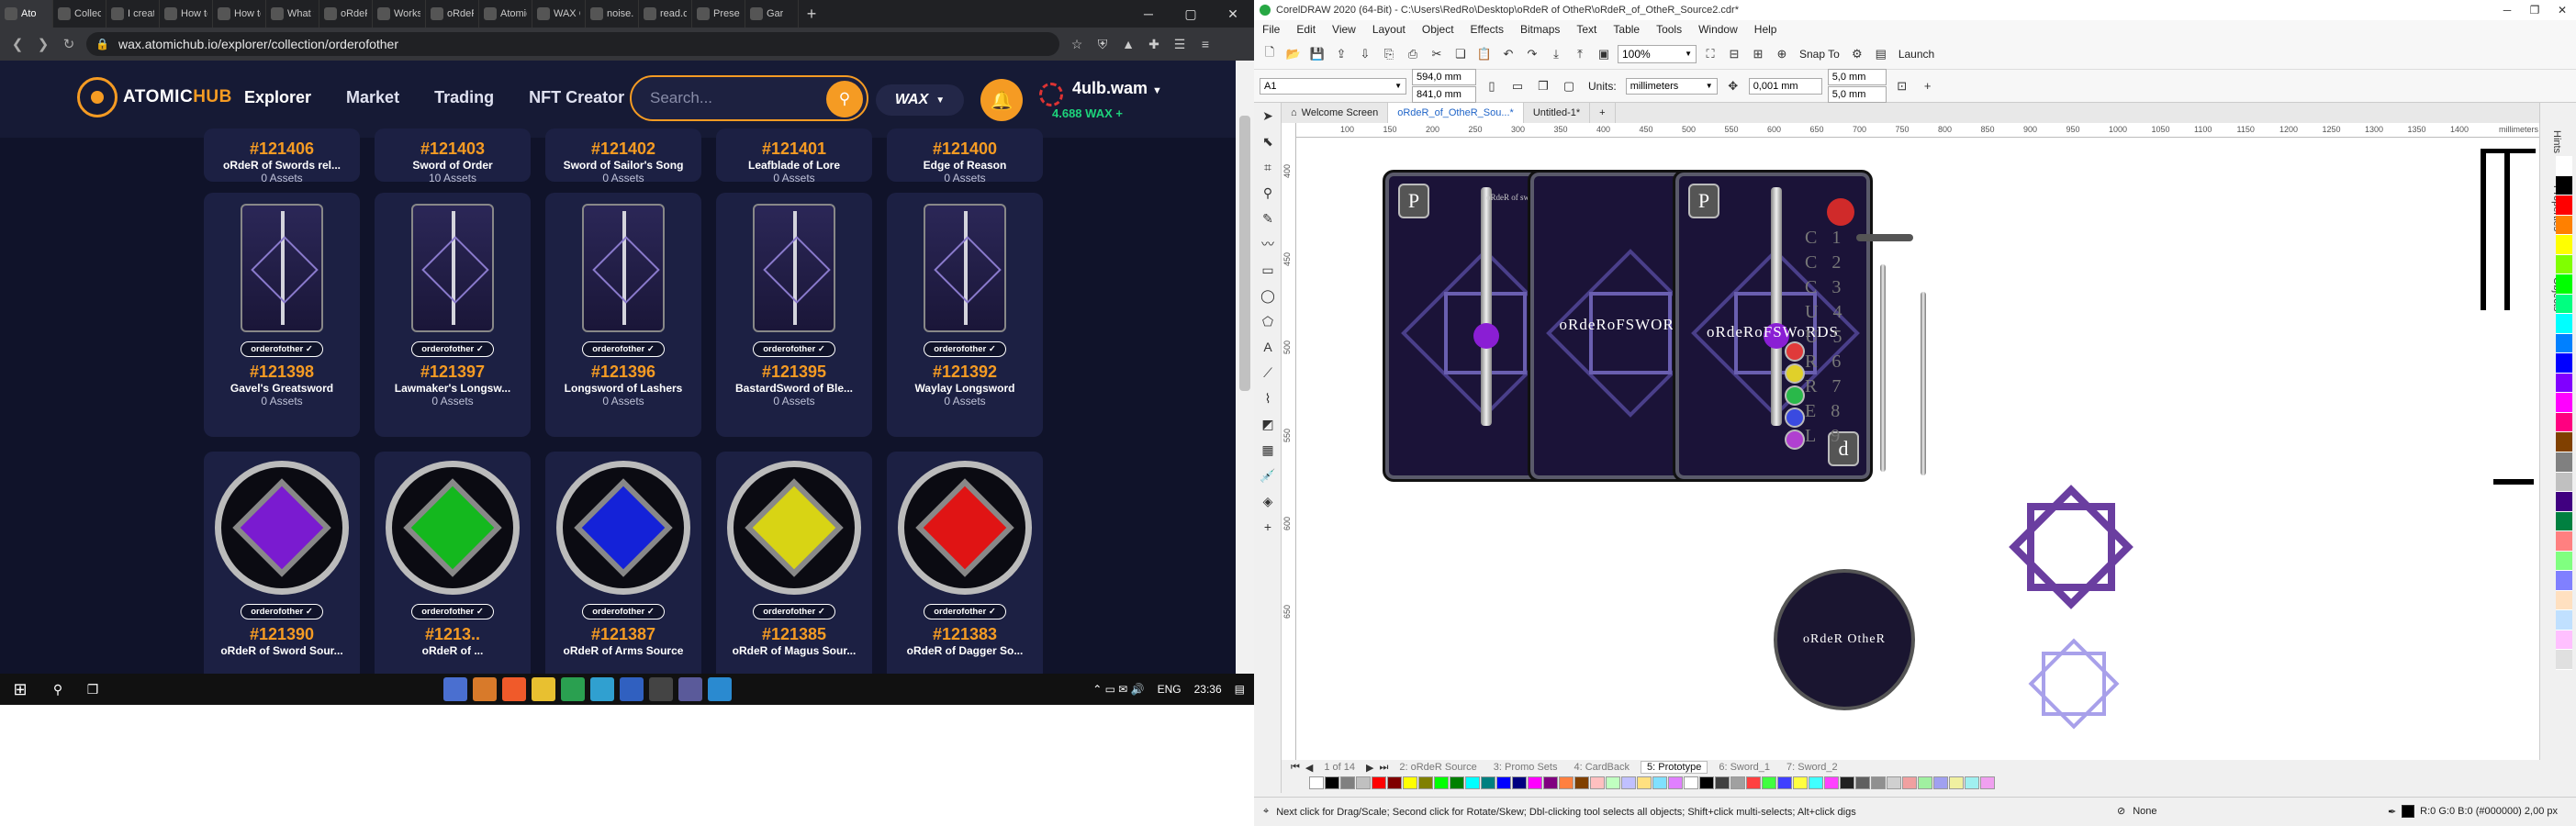  What do you see at coordinates (1389, 54) in the screenshot?
I see `share-icon: ⎘` at bounding box center [1389, 54].